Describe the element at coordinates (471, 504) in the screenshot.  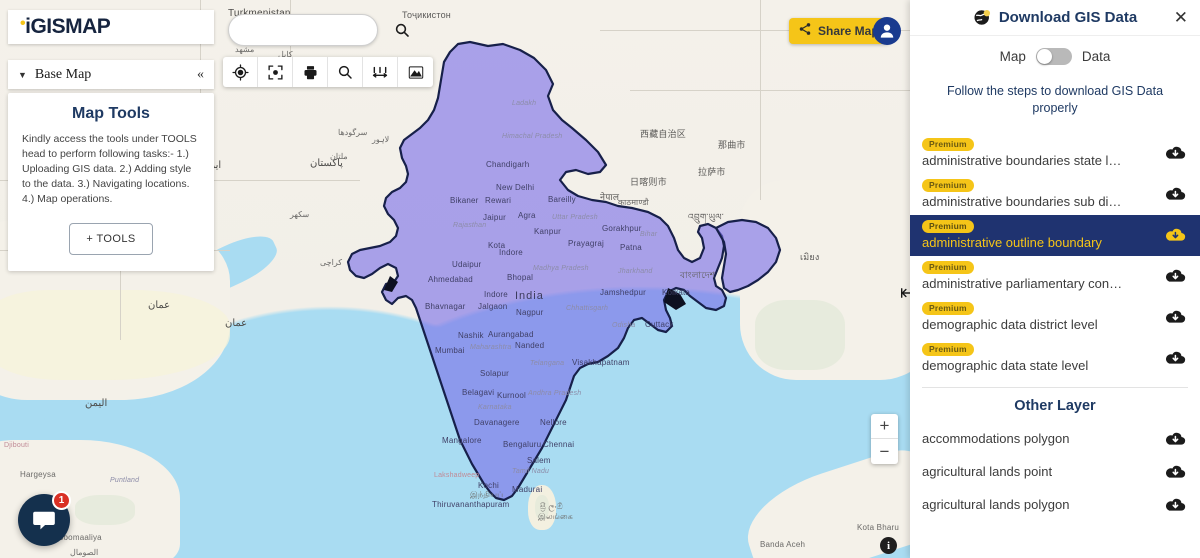
I see `map-label: Thiruvananthapuram` at that location.